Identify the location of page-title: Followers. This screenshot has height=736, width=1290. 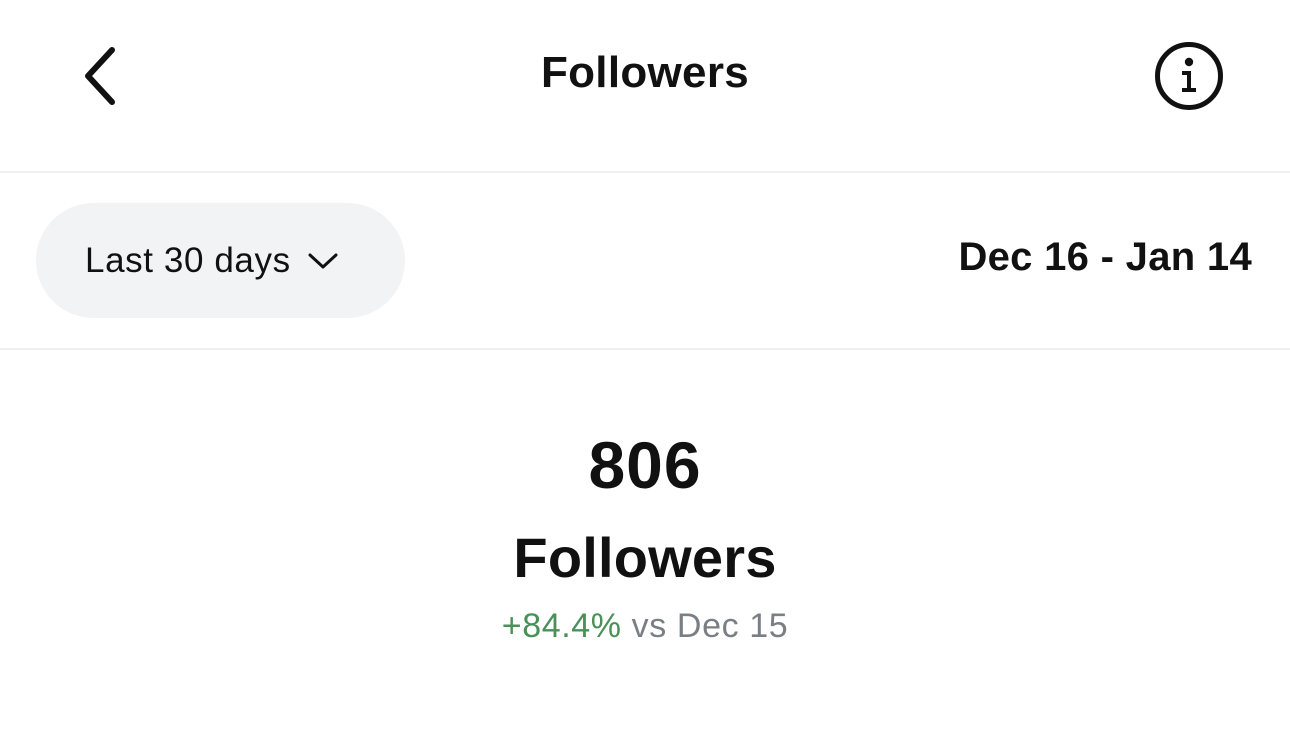
(645, 72).